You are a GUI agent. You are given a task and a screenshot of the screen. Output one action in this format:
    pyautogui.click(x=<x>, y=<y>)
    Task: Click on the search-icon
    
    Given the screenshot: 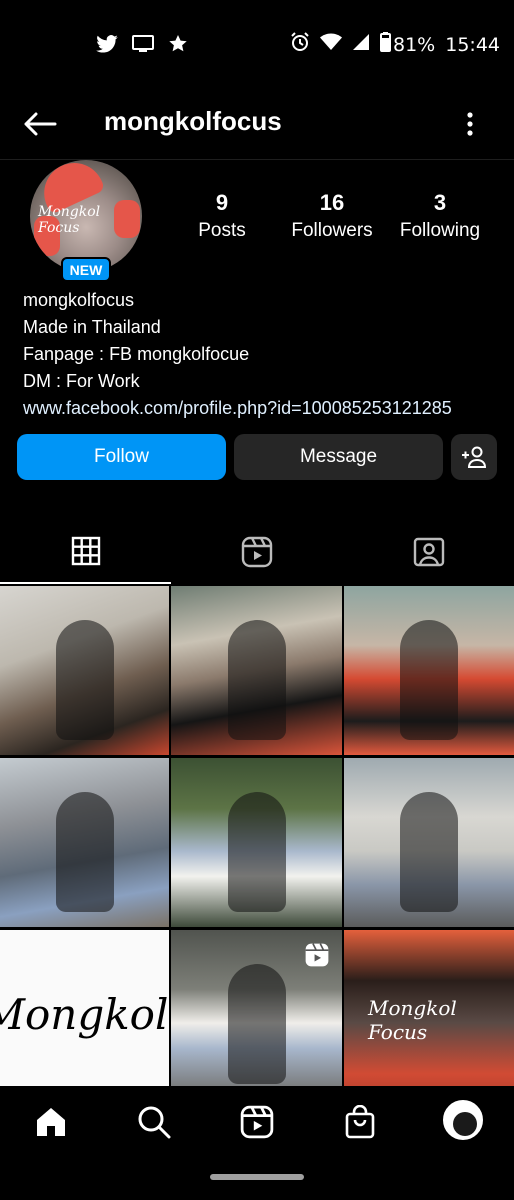 What is the action you would take?
    pyautogui.click(x=154, y=1122)
    